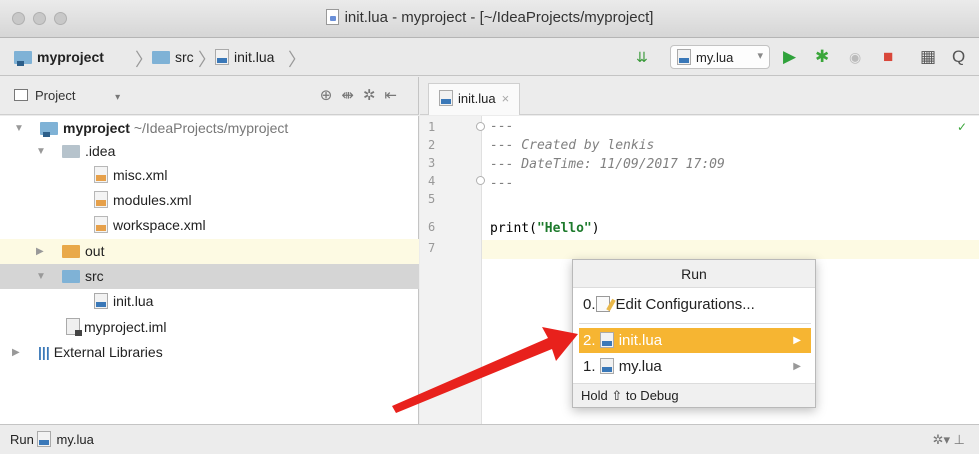  I want to click on tree-item-external-libraries: ▶ ||| External Libraries, so click(209, 352).